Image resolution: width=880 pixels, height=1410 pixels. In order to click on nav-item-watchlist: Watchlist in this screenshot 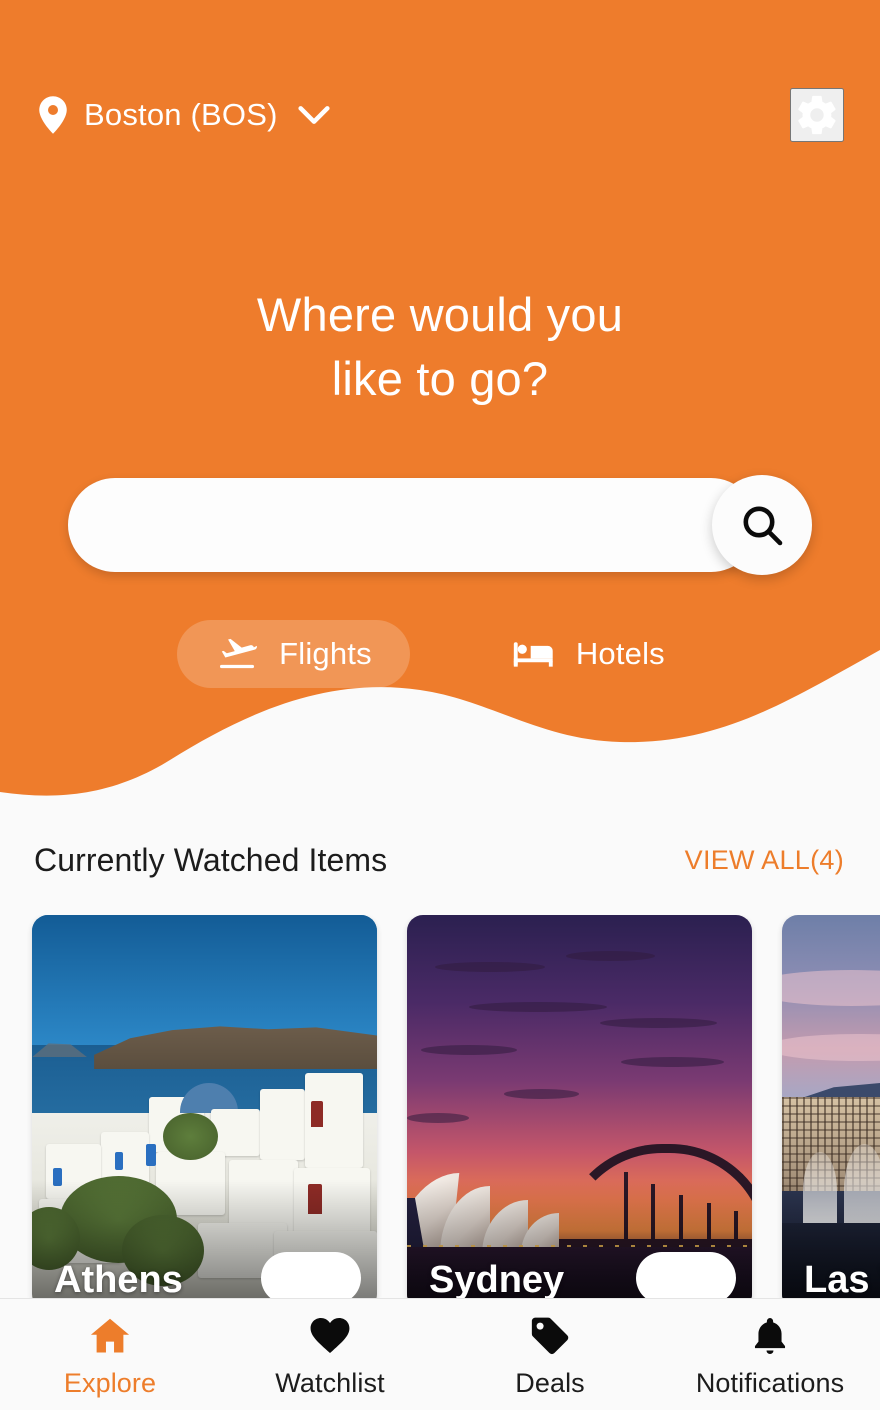, I will do `click(330, 1354)`.